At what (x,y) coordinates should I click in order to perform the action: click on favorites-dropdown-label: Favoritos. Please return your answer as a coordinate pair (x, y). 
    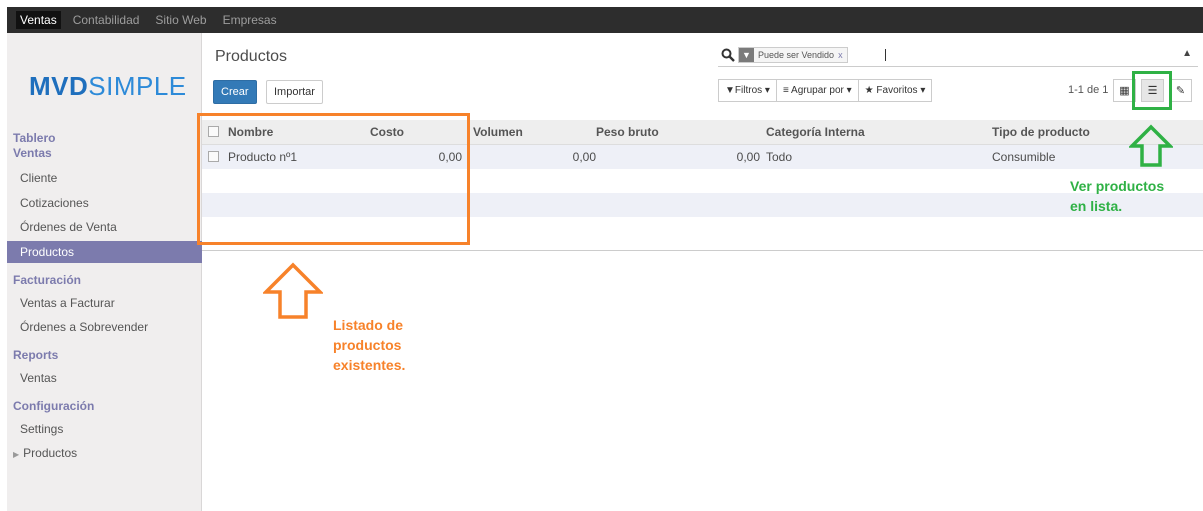
    Looking at the image, I should click on (897, 90).